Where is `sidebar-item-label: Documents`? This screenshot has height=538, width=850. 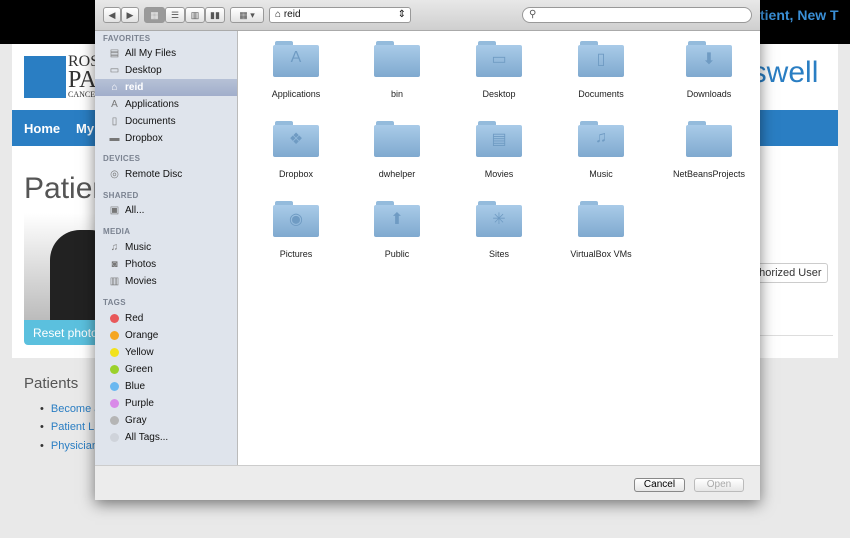 sidebar-item-label: Documents is located at coordinates (150, 121).